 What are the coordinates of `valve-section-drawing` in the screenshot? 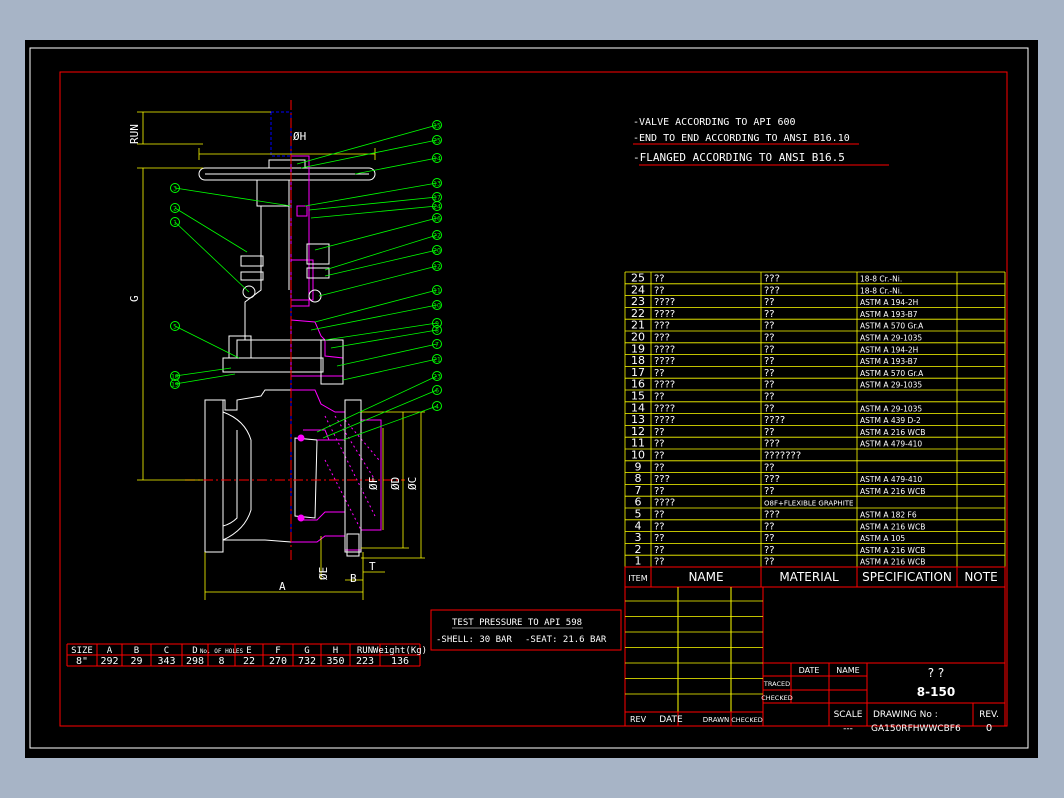 It's located at (295, 330).